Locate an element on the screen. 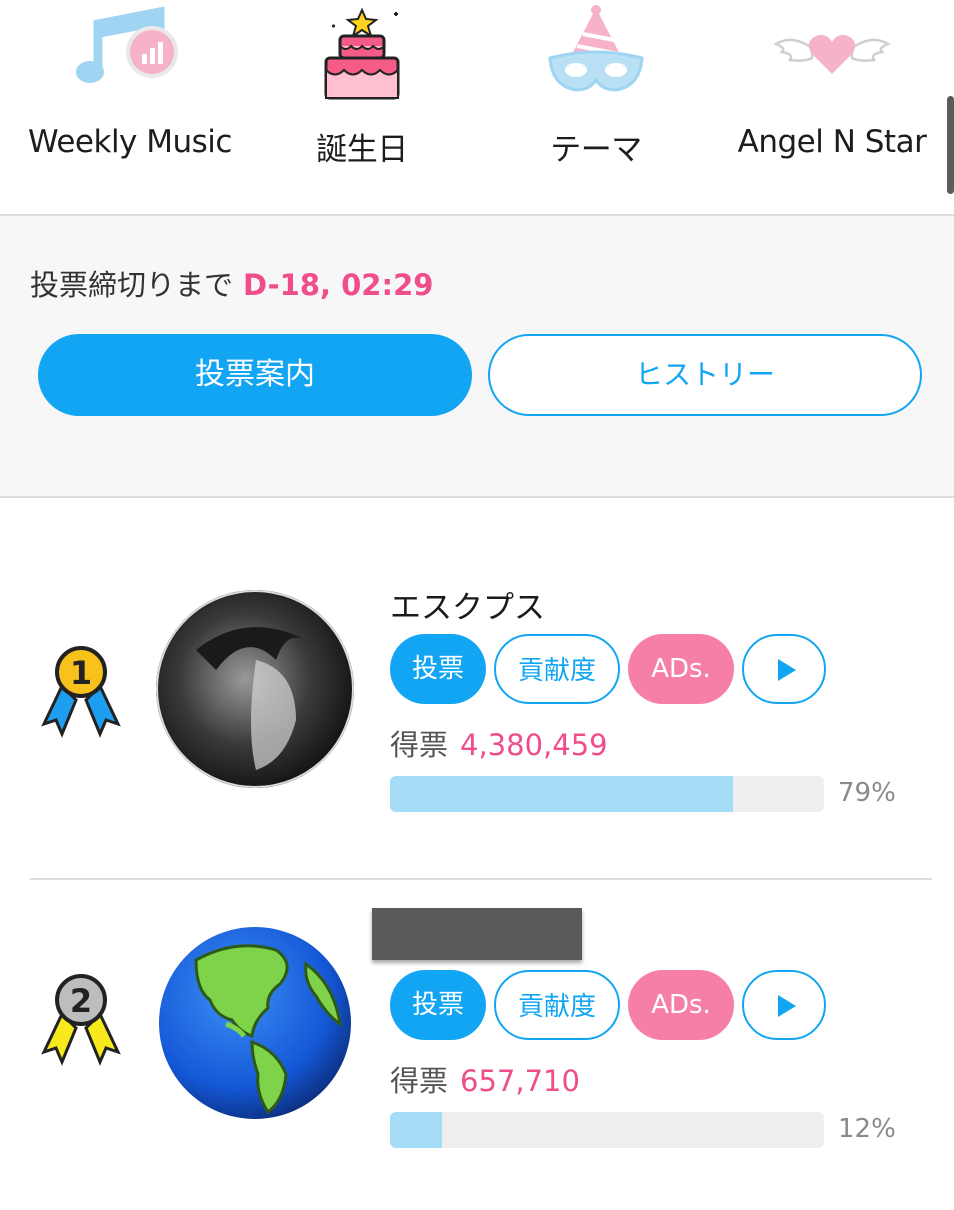 The height and width of the screenshot is (1210, 954). deadline-text: 投票締切りまで D-18, 02:29 is located at coordinates (231, 283).